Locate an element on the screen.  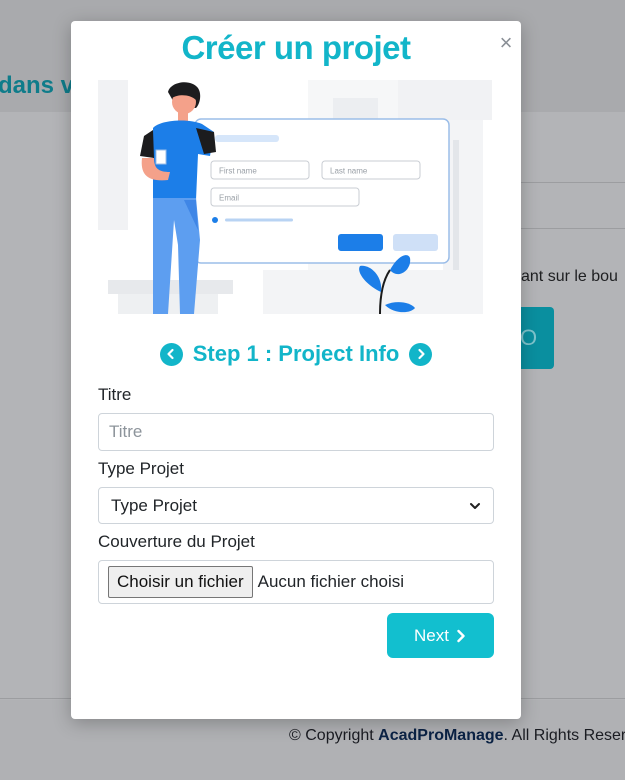
illustration-first-name: First name is located at coordinates (238, 171).